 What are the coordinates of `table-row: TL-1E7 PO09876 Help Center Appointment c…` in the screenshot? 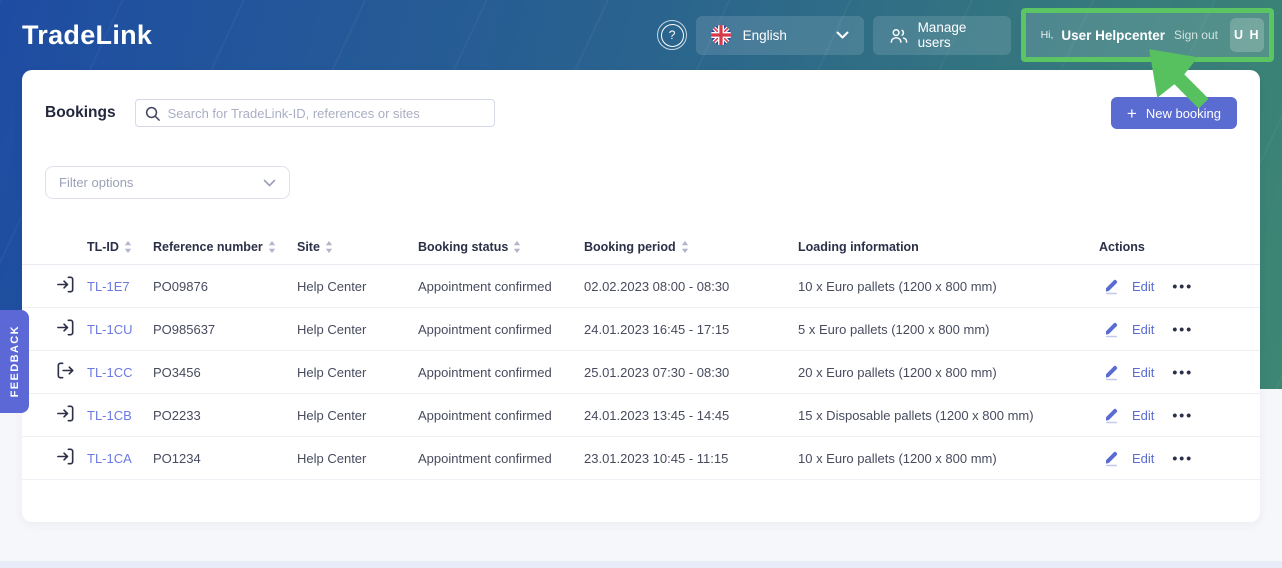 It's located at (641, 286).